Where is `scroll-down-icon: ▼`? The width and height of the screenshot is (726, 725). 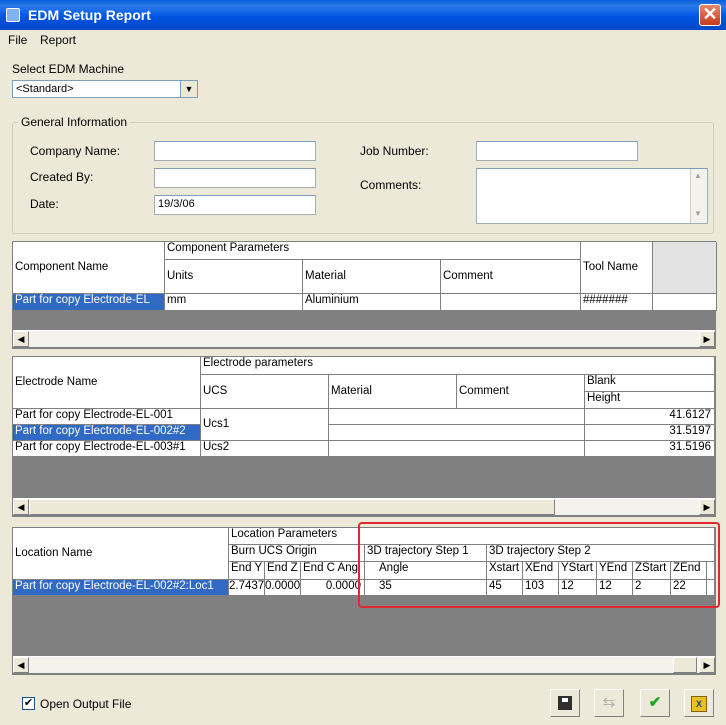
scroll-down-icon: ▼ is located at coordinates (698, 213).